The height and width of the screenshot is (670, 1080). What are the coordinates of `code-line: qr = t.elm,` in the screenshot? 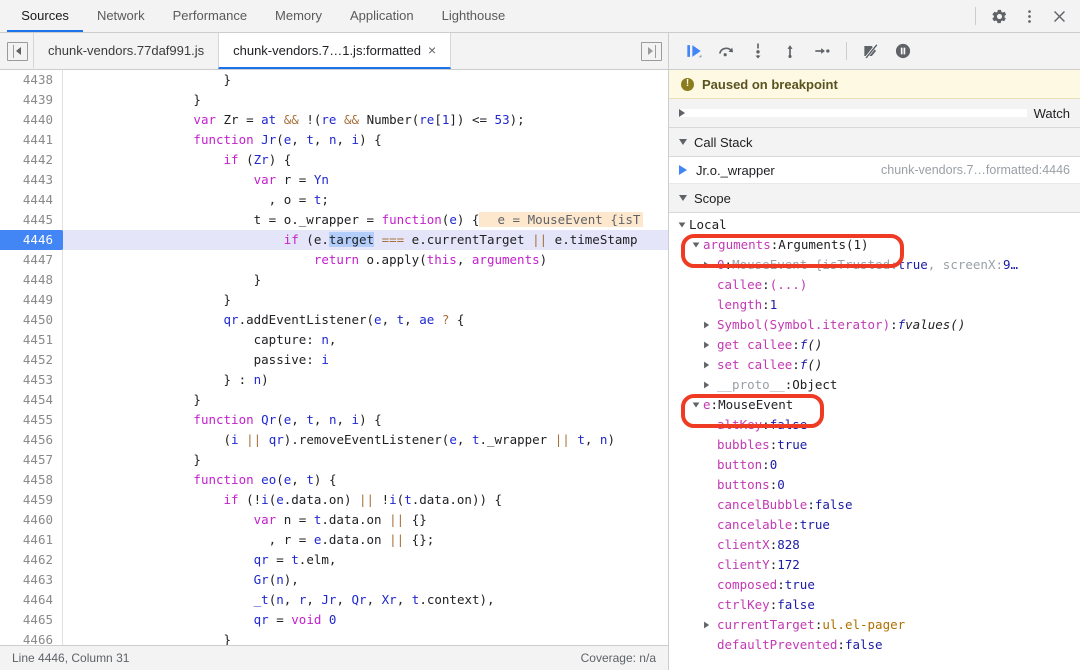 It's located at (365, 560).